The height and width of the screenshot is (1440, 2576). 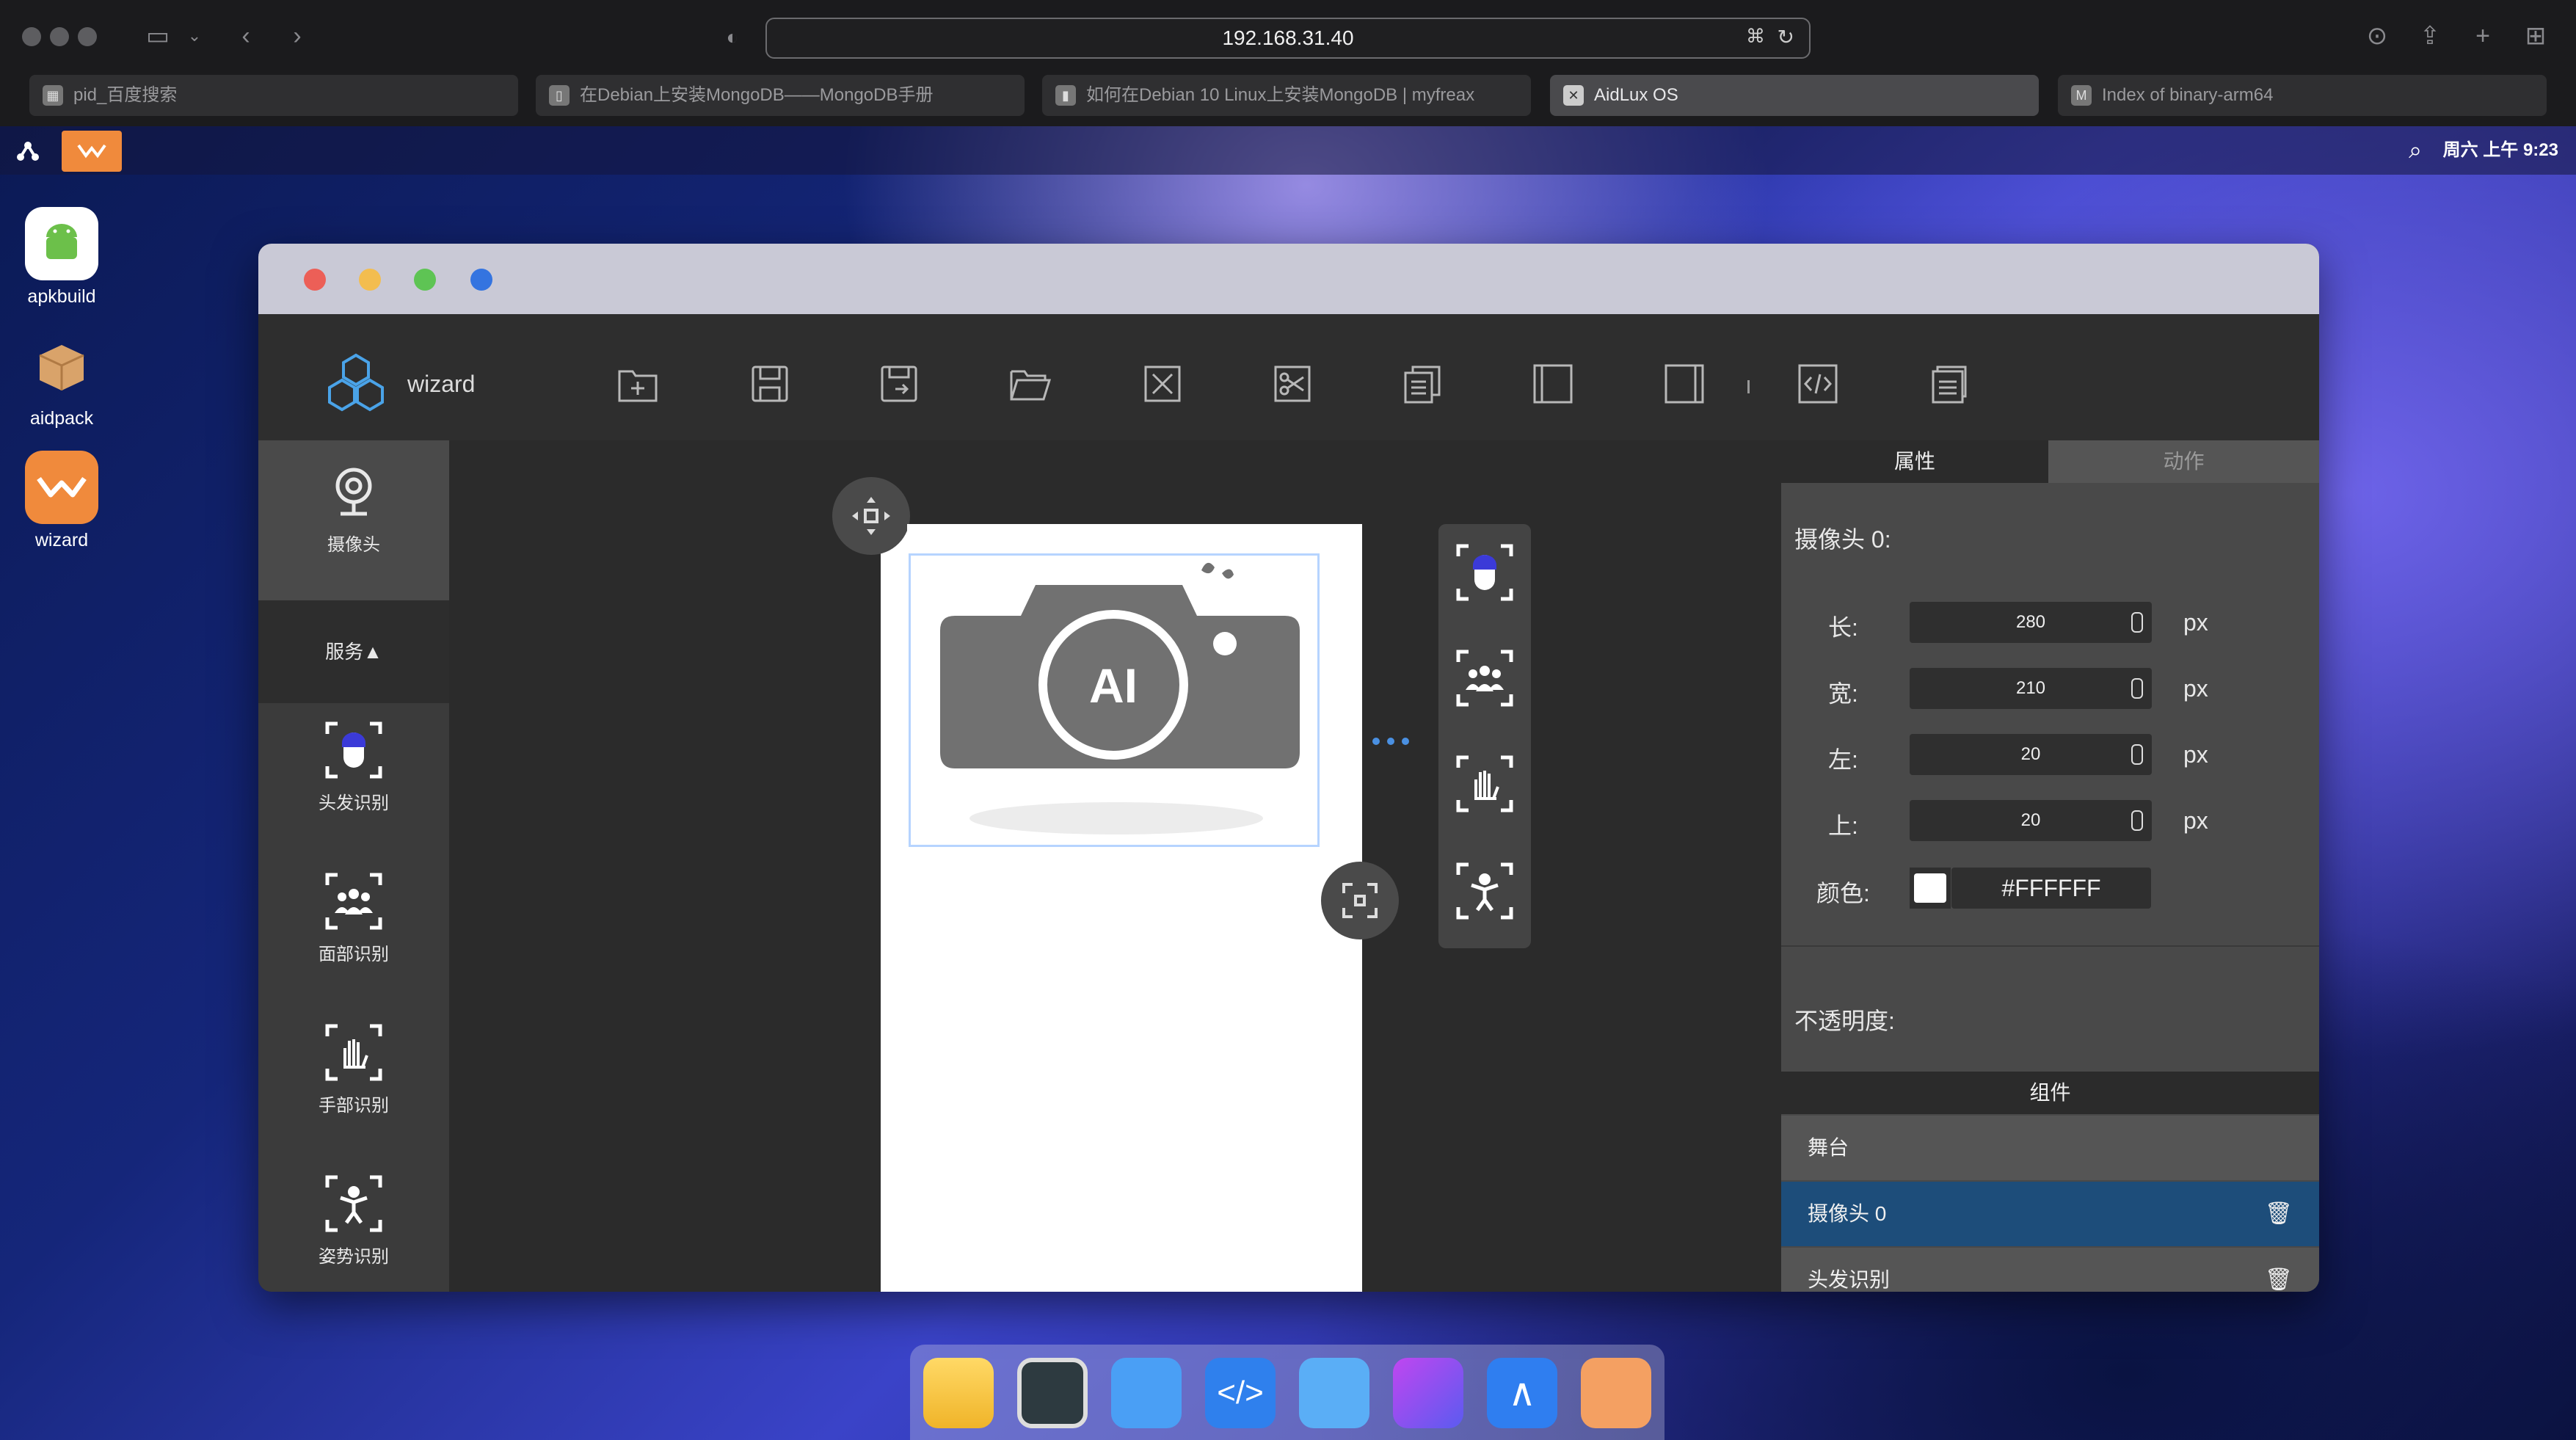 What do you see at coordinates (59, 37) in the screenshot?
I see `window-minimize-dot` at bounding box center [59, 37].